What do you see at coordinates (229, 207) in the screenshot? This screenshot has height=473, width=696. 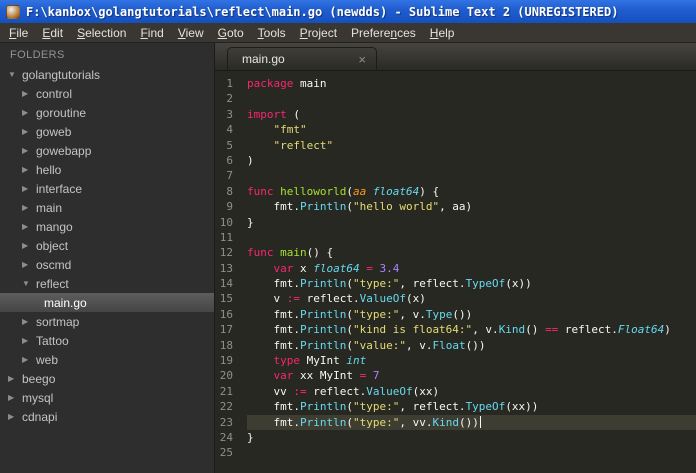 I see `line-number: 9` at bounding box center [229, 207].